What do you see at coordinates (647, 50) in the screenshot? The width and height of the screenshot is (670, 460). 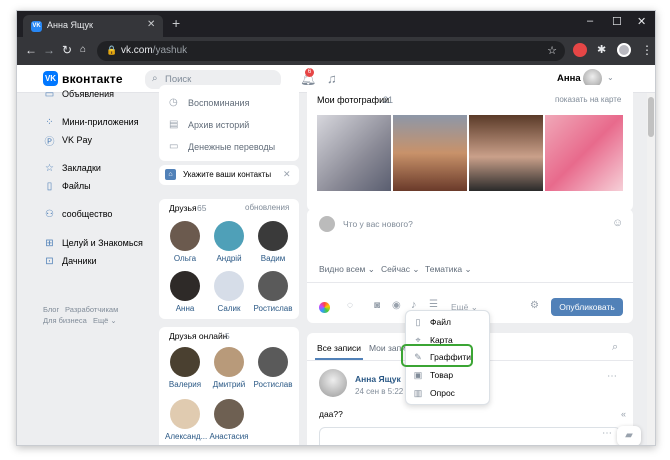 I see `menu-dots-icon: ⋮` at bounding box center [647, 50].